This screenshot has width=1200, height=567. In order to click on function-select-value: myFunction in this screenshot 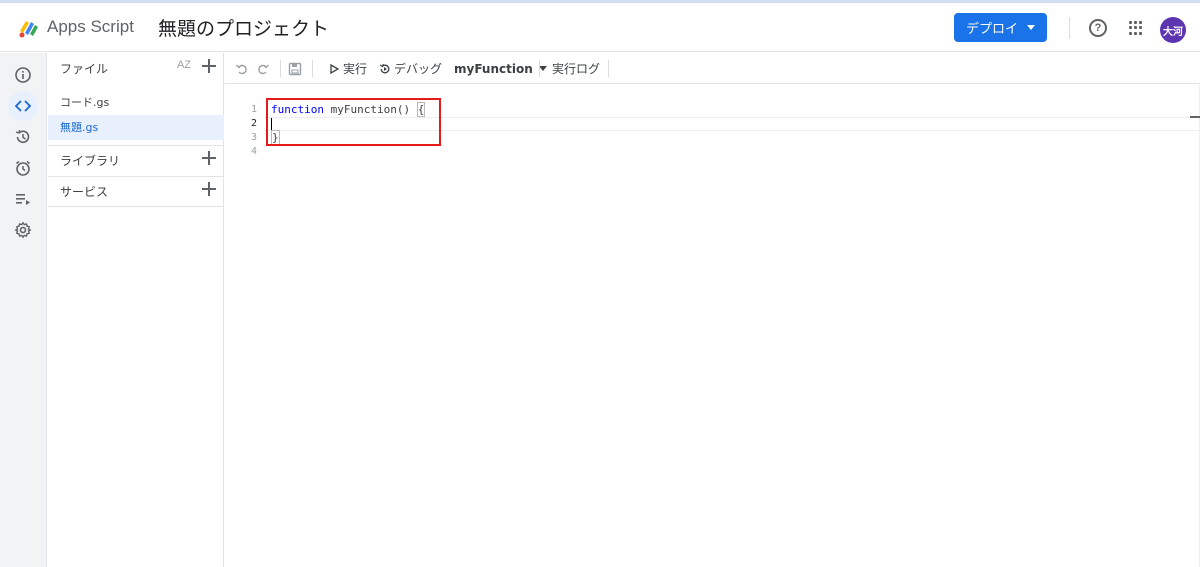, I will do `click(493, 68)`.